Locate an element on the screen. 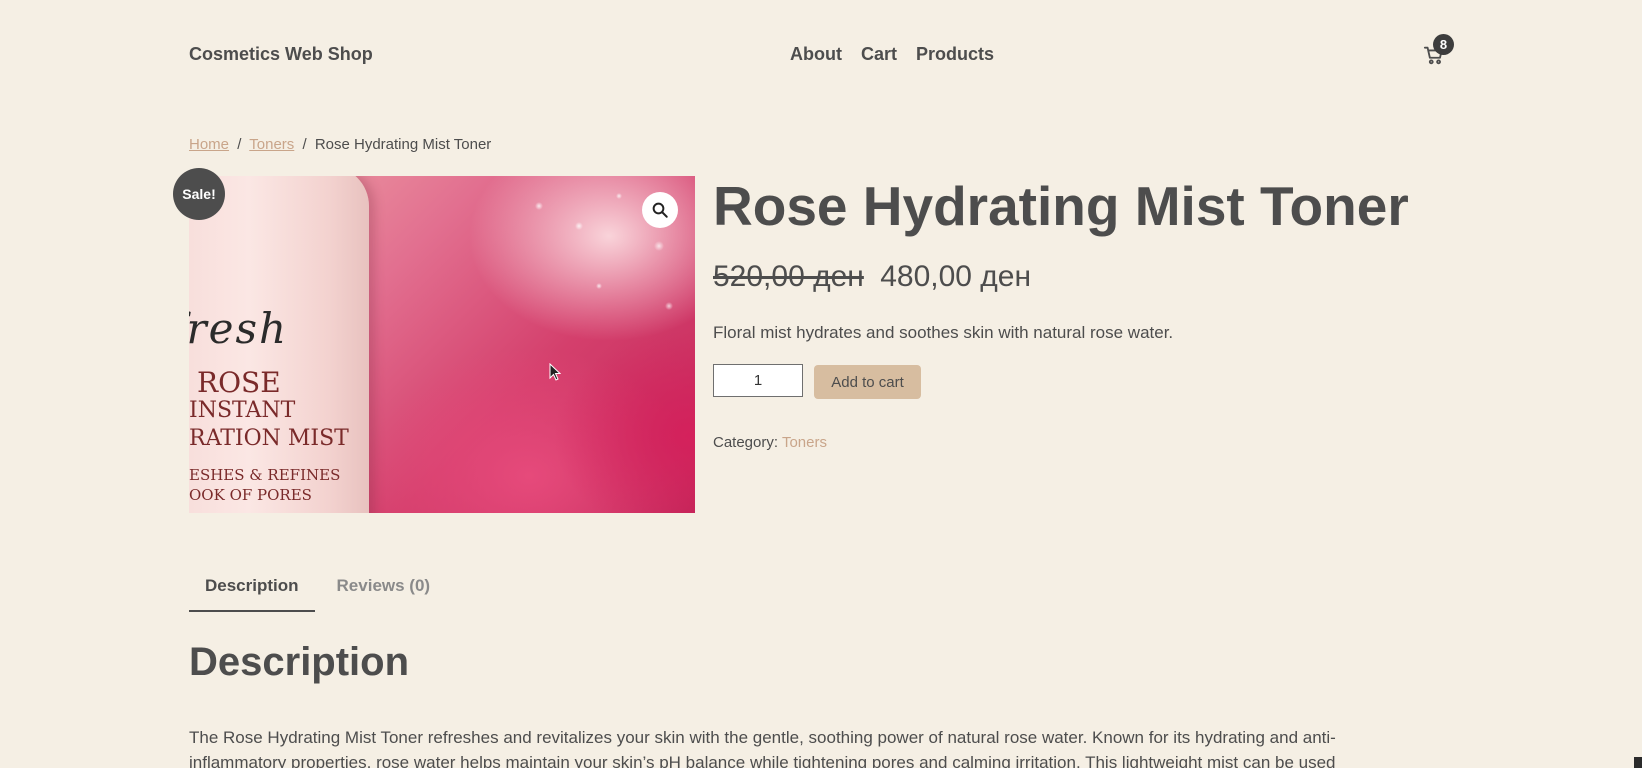  scrollbar-edge is located at coordinates (1638, 762).